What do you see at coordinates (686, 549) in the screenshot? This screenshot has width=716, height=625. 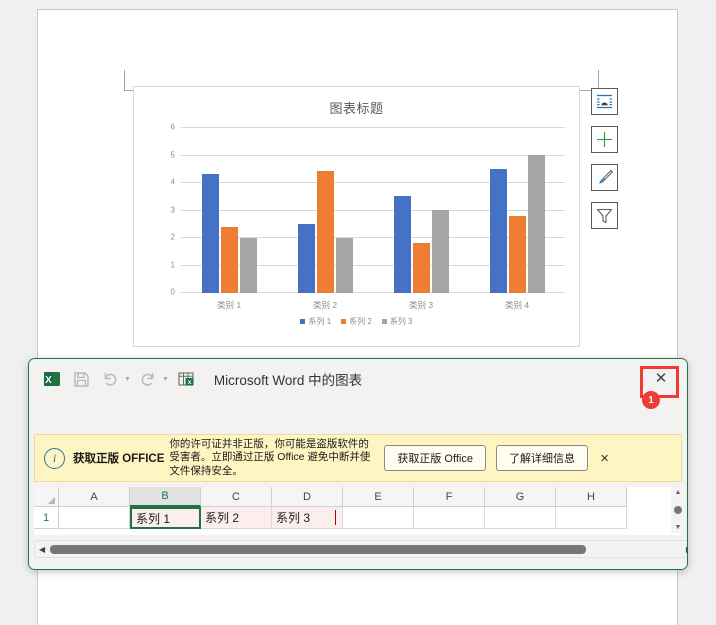 I see `scroll-right-icon: ▶` at bounding box center [686, 549].